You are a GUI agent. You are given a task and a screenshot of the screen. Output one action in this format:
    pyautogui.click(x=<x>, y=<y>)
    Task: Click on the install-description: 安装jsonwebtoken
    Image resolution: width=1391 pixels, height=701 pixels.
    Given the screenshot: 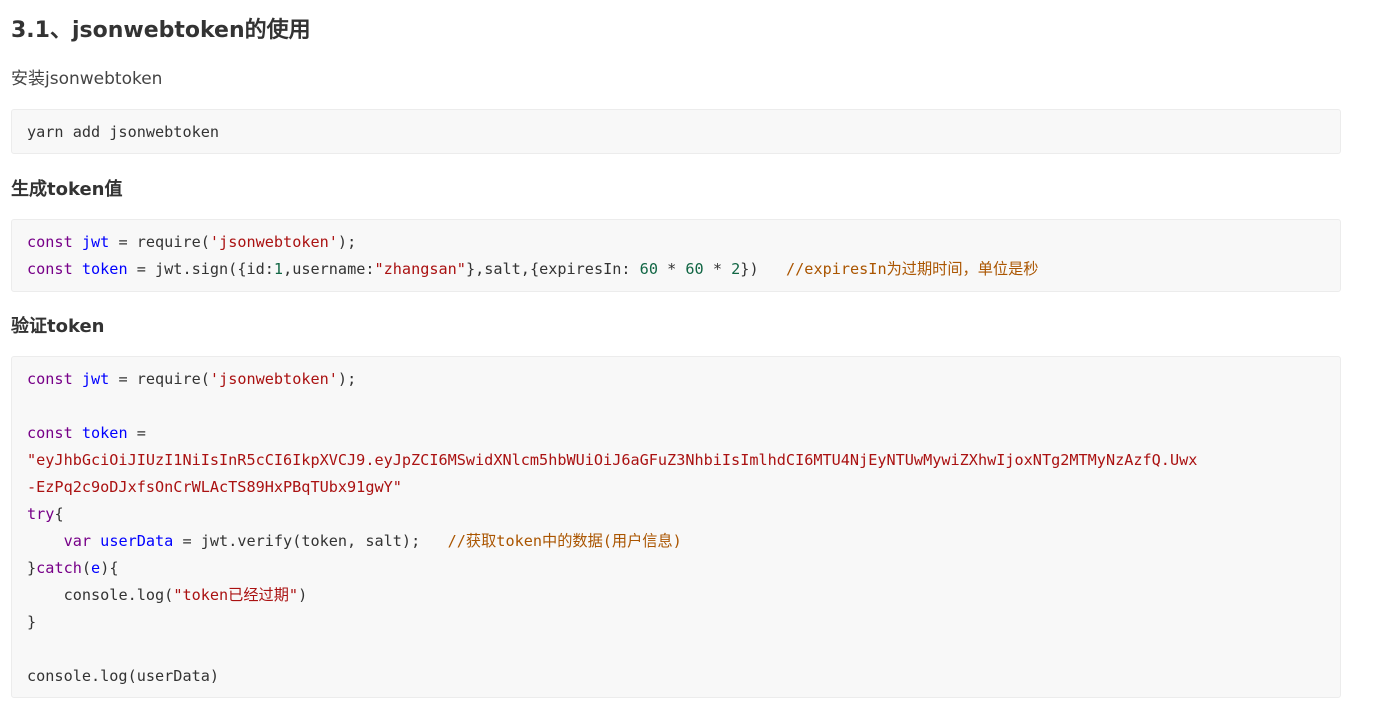 What is the action you would take?
    pyautogui.click(x=87, y=79)
    